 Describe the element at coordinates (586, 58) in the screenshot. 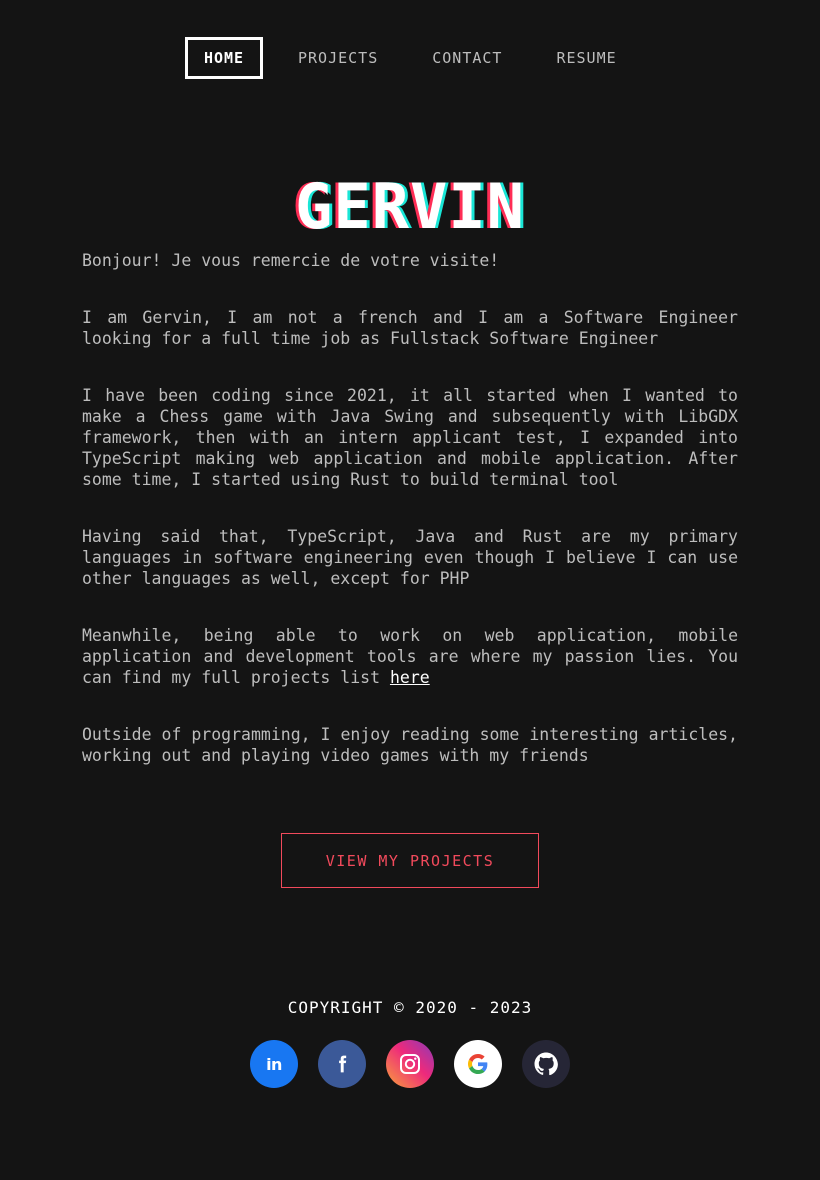

I see `nav-resume: RESUME` at that location.